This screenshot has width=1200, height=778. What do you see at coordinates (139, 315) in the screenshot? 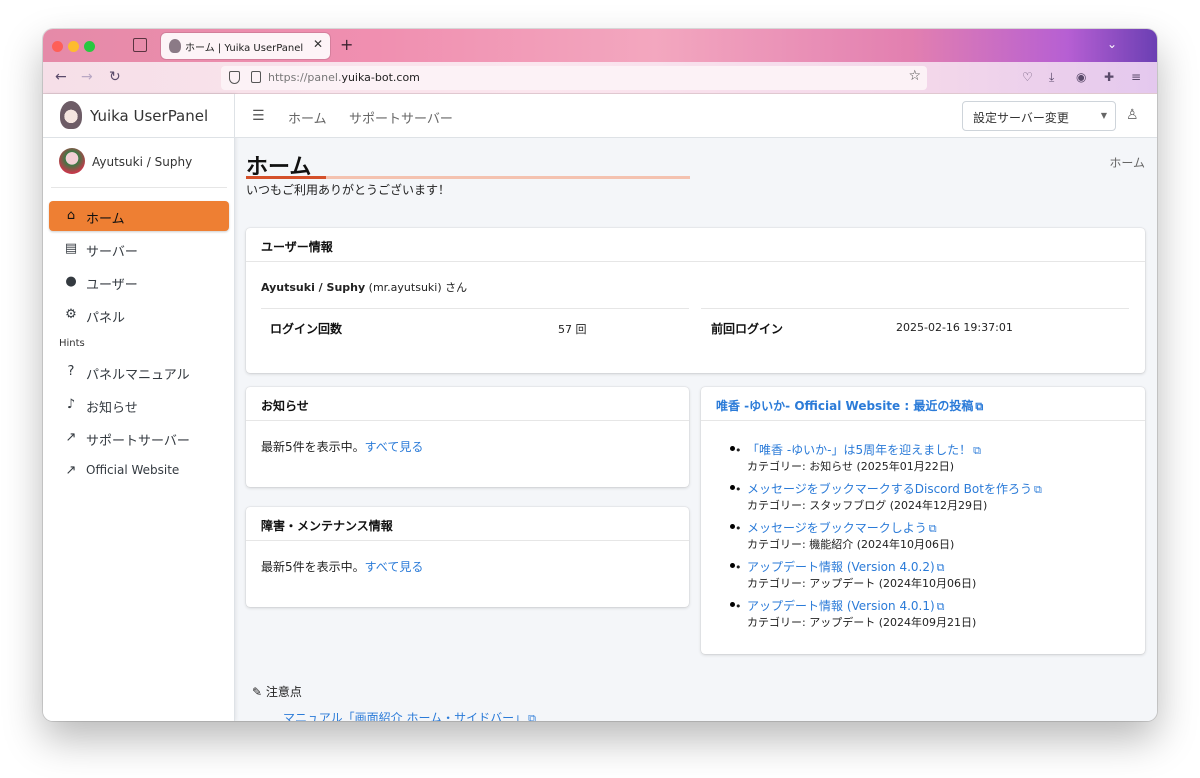
I see `sidebar-item-panel: ⚙ パネル` at bounding box center [139, 315].